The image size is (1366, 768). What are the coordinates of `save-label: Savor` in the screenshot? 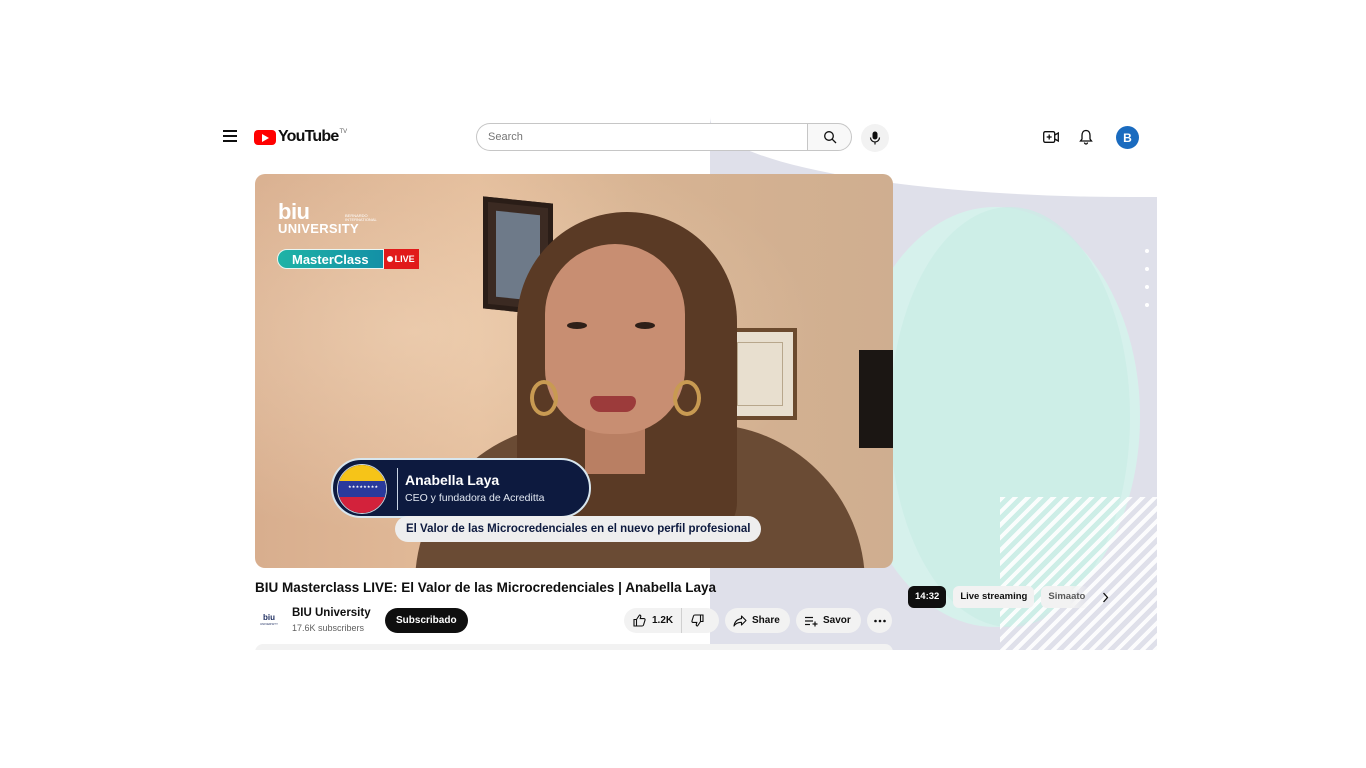 It's located at (837, 620).